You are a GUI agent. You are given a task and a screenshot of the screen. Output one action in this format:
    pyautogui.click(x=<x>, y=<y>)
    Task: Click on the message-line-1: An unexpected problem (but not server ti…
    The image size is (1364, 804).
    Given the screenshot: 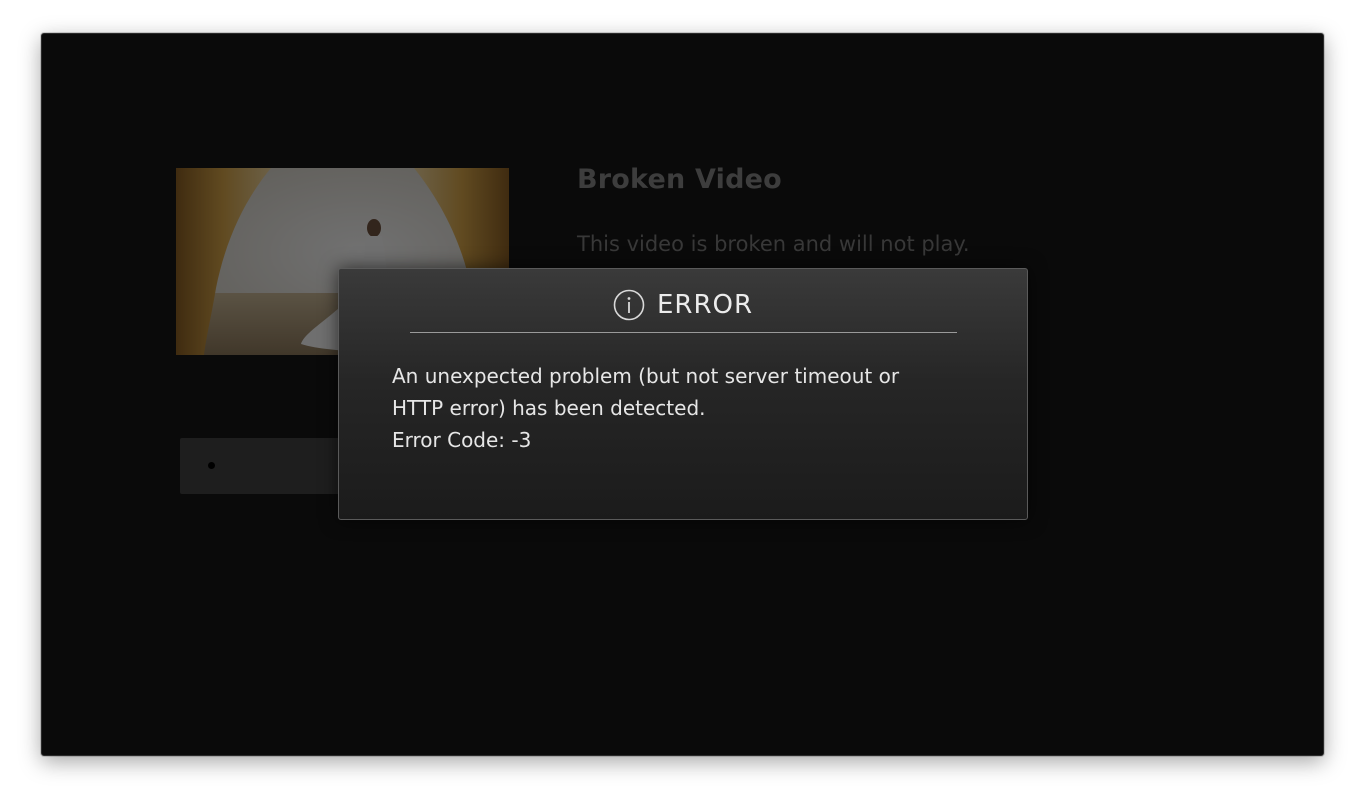 What is the action you would take?
    pyautogui.click(x=646, y=376)
    